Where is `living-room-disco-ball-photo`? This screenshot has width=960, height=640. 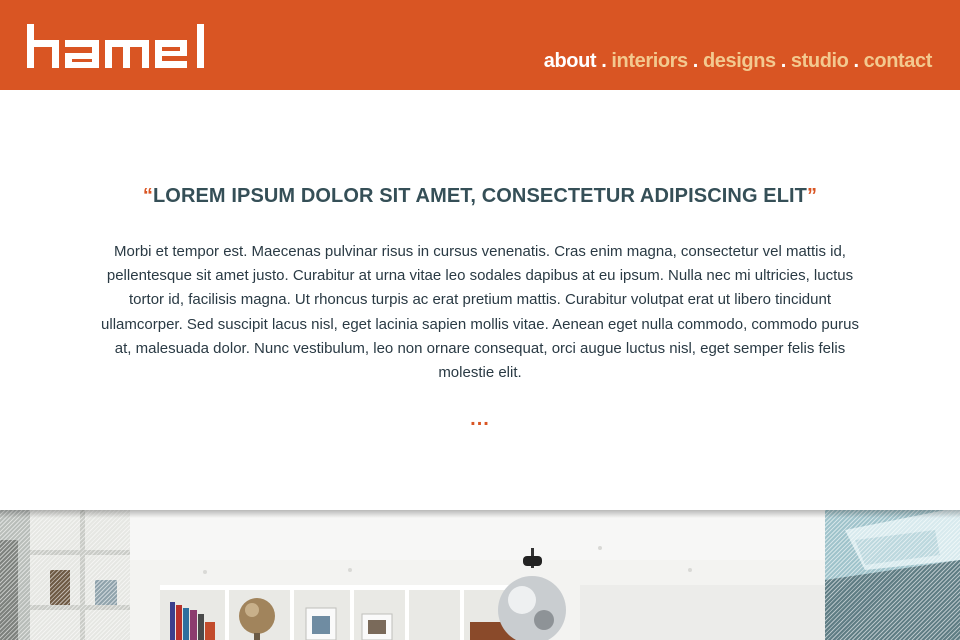 living-room-disco-ball-photo is located at coordinates (477, 575).